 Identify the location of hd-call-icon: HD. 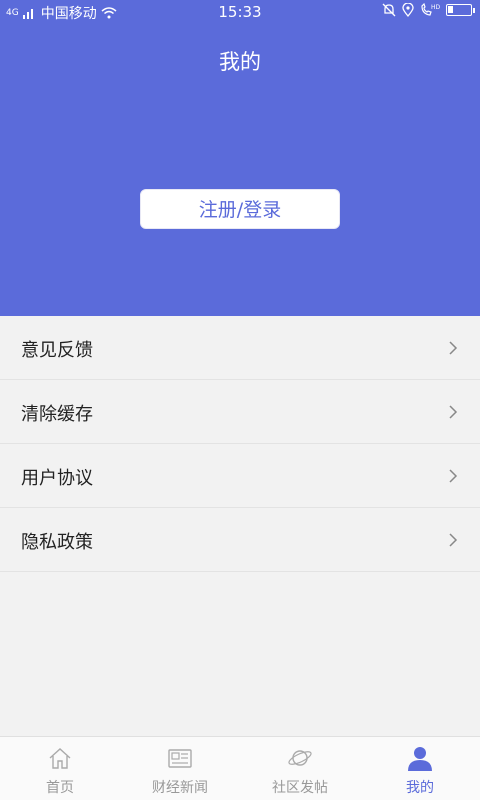
(430, 9).